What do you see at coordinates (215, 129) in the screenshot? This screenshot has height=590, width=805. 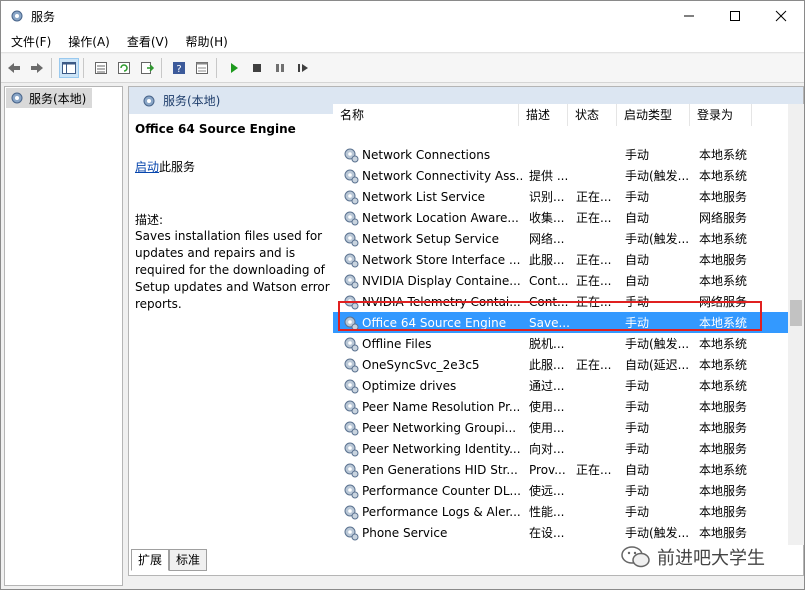 I see `selected-service-name: Office 64 Source Engine` at bounding box center [215, 129].